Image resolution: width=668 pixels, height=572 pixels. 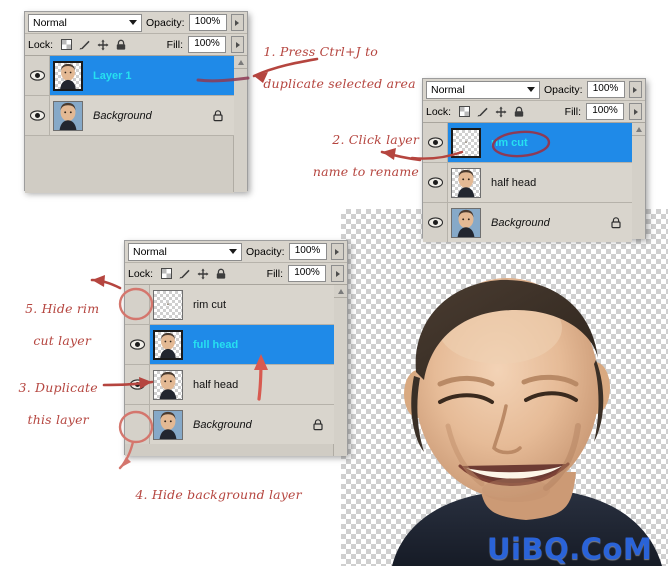 I want to click on layer-list: rim cut full head half head Background, so click(x=236, y=370).